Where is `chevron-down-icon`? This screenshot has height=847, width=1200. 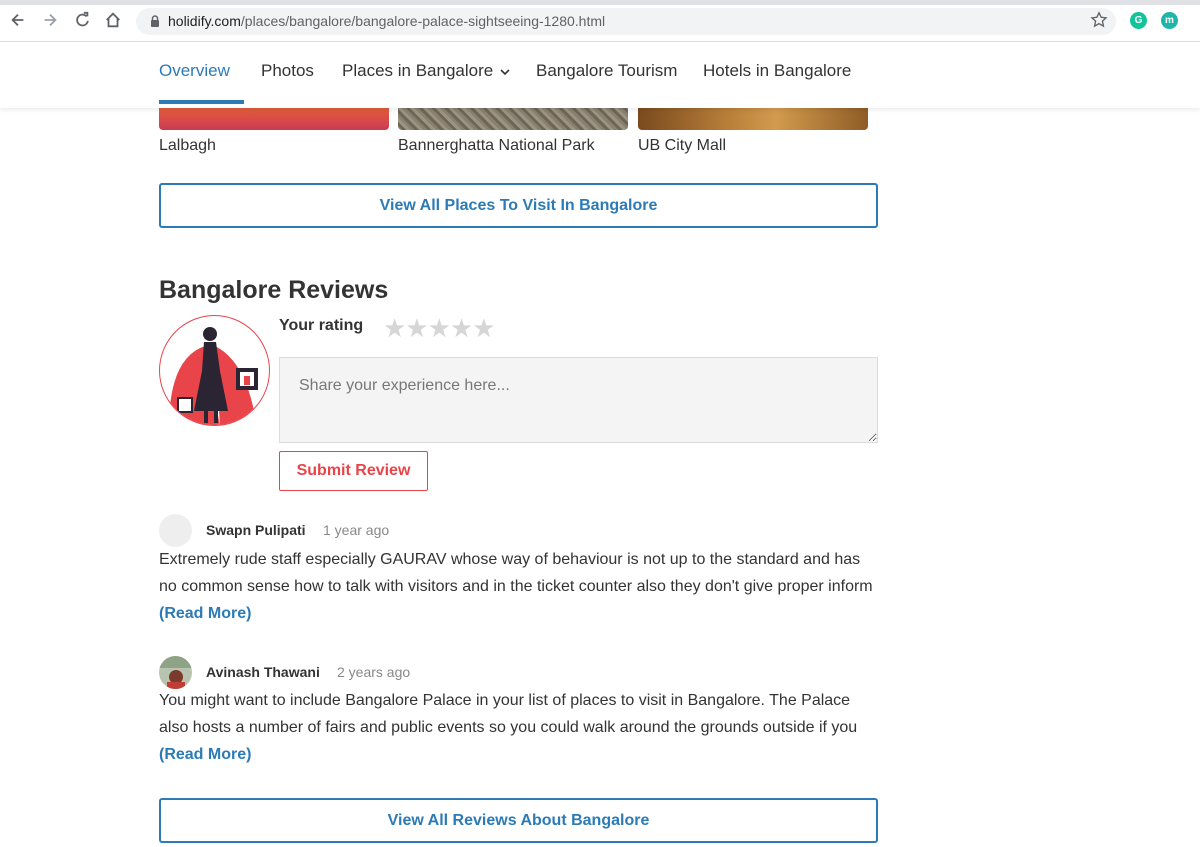 chevron-down-icon is located at coordinates (505, 71).